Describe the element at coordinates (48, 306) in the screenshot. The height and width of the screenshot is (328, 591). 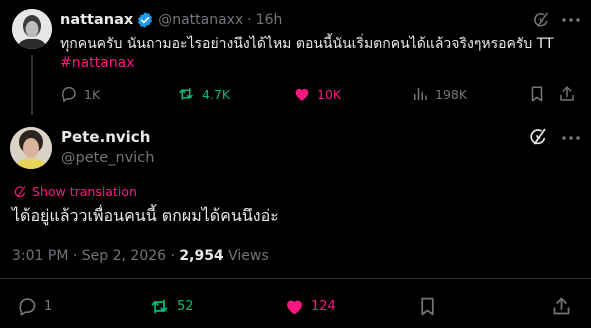
I see `reply-count: 1` at that location.